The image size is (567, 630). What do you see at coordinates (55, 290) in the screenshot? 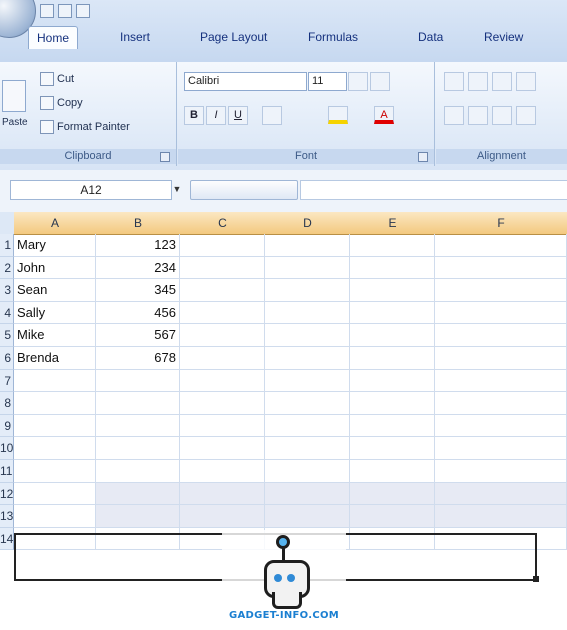
I see `cell-a3: Sean` at bounding box center [55, 290].